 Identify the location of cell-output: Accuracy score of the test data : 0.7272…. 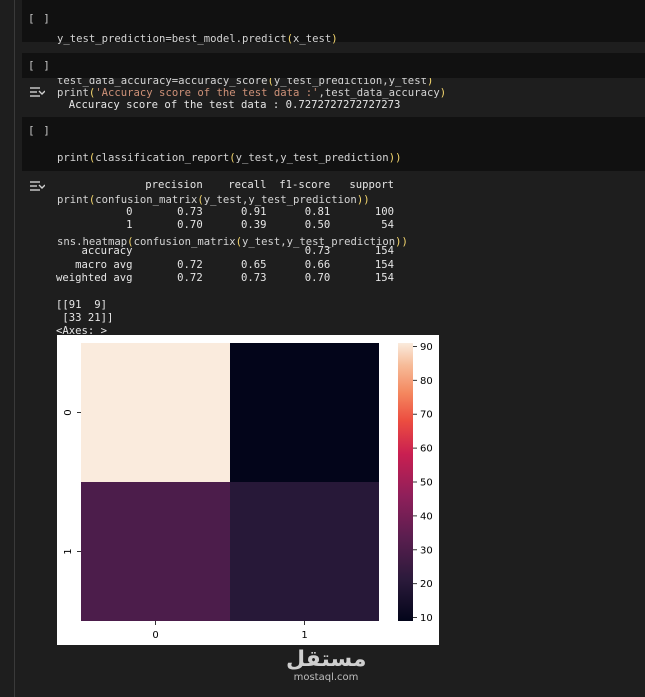
(228, 99).